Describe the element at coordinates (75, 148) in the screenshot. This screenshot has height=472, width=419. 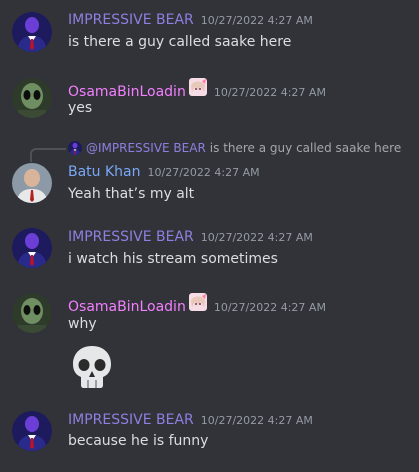
I see `reply-avatar` at that location.